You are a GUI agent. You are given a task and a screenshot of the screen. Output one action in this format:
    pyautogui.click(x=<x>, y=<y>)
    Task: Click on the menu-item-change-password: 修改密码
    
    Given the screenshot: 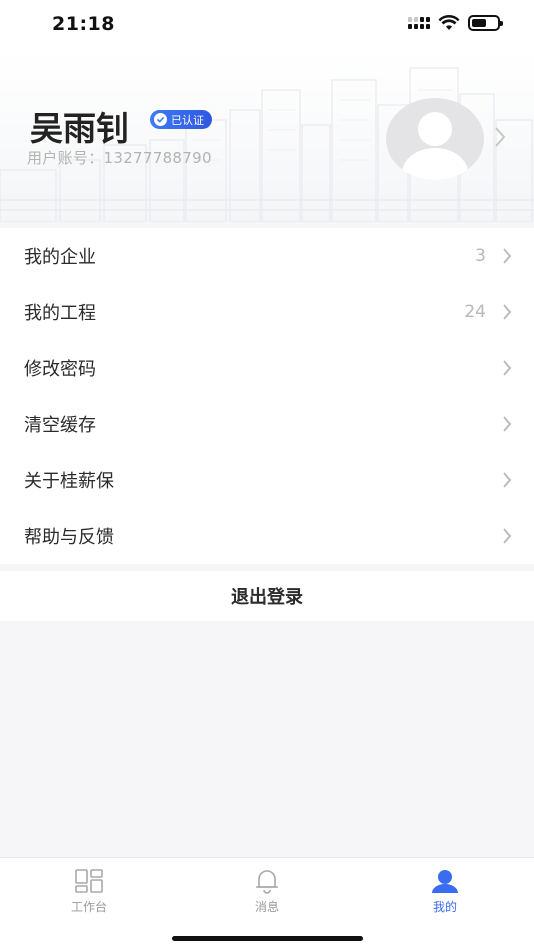 What is the action you would take?
    pyautogui.click(x=267, y=368)
    